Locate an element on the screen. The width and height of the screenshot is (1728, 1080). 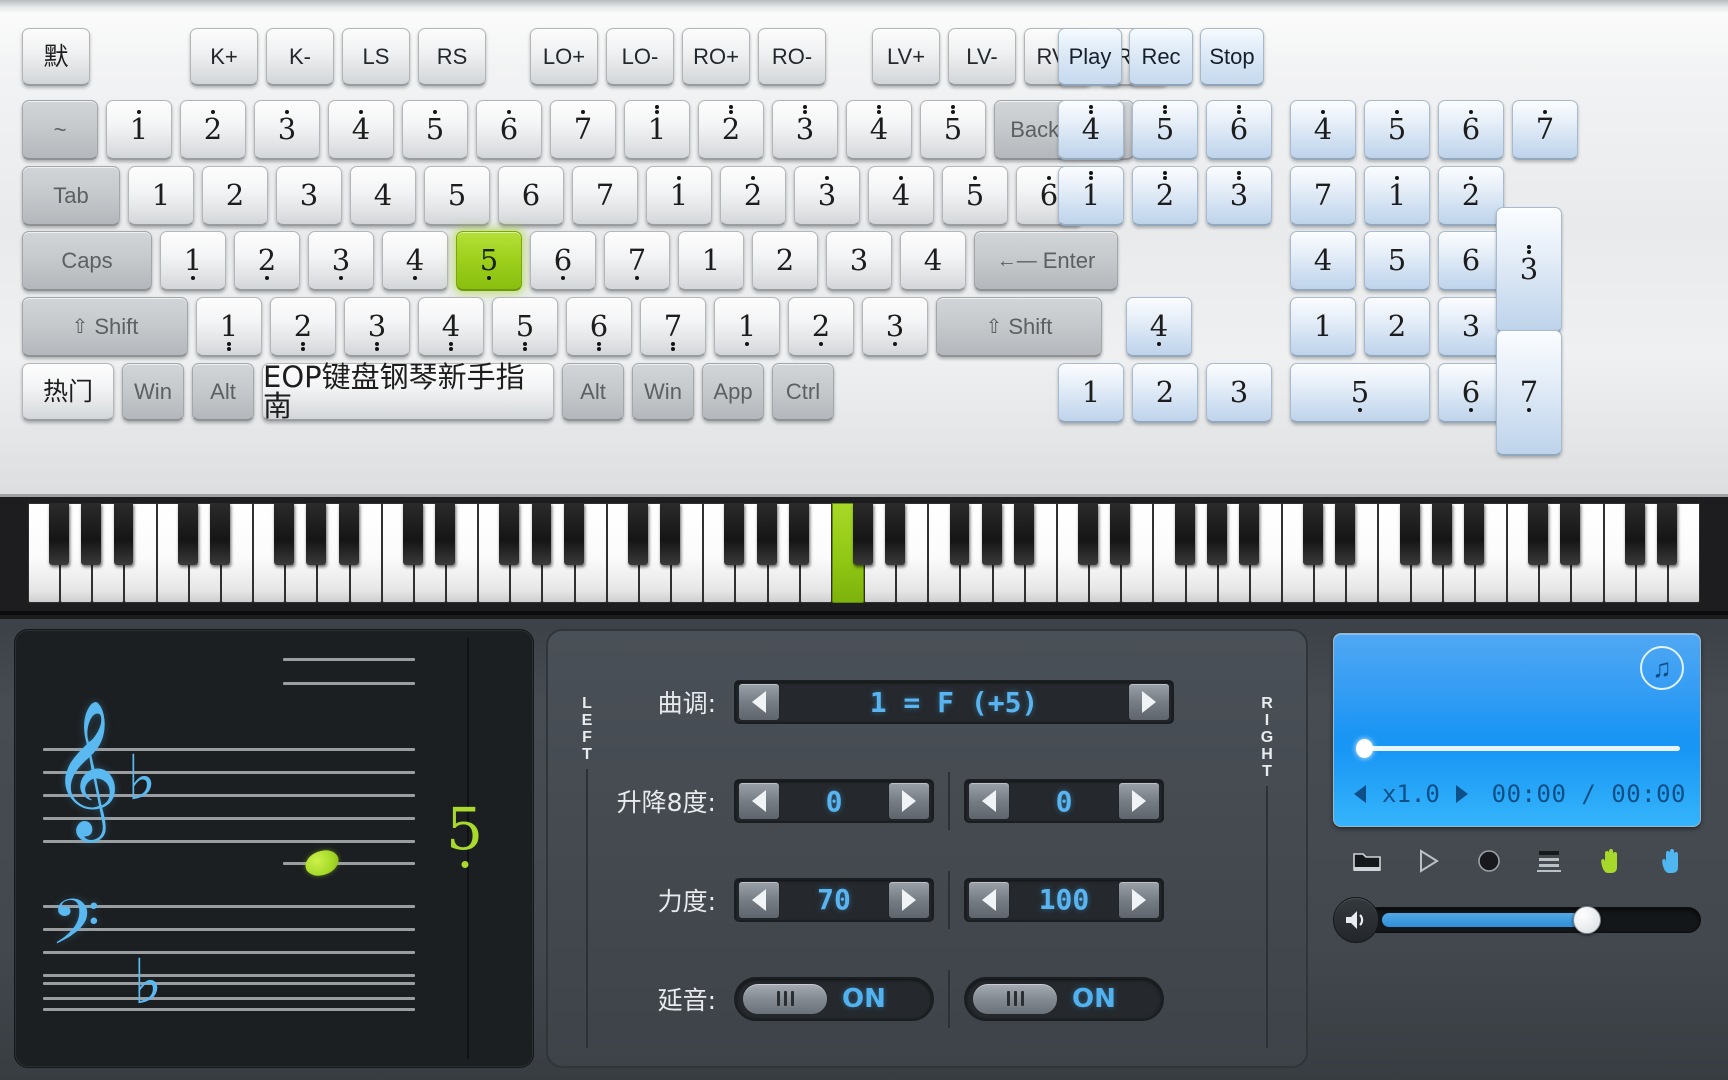
note-key-3-low1: 3 is located at coordinates (895, 327).